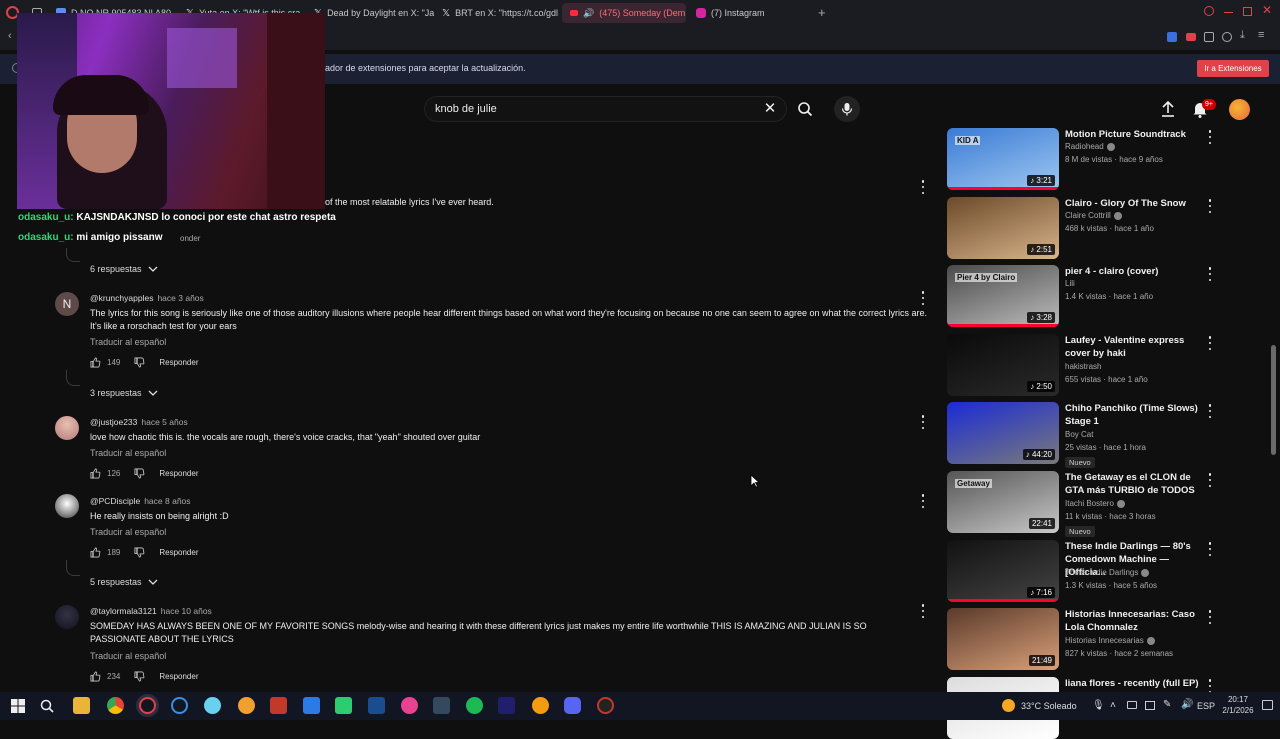 This screenshot has width=1280, height=739. I want to click on extension-icon, so click(1191, 37).